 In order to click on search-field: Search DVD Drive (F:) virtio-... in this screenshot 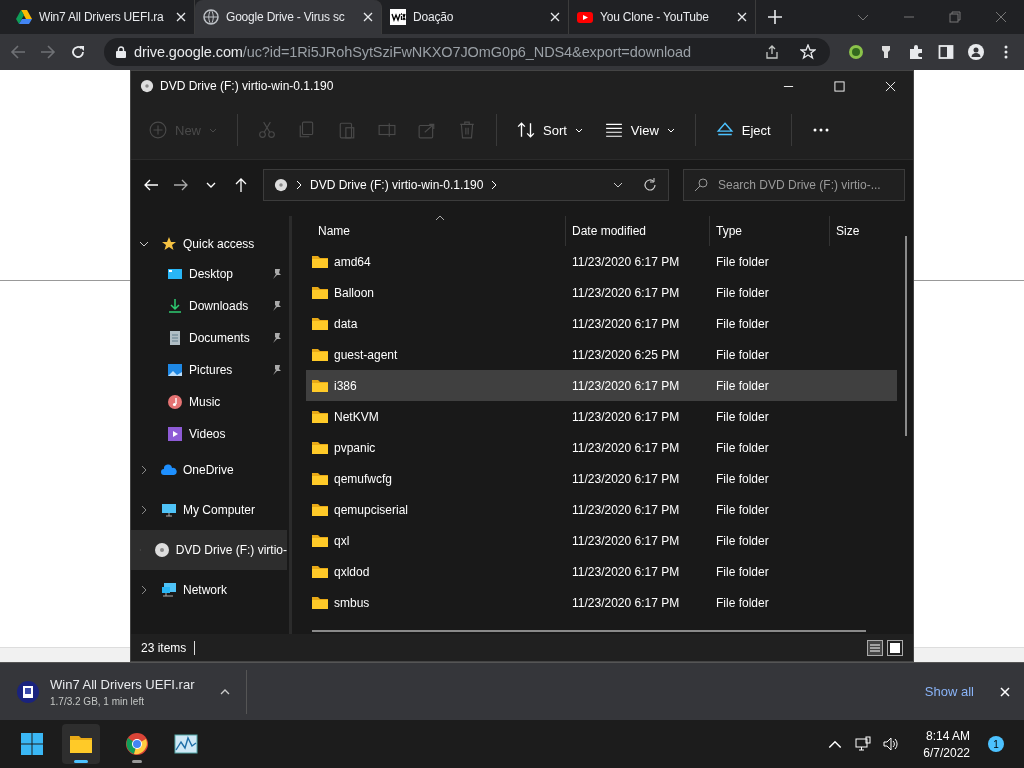, I will do `click(794, 185)`.